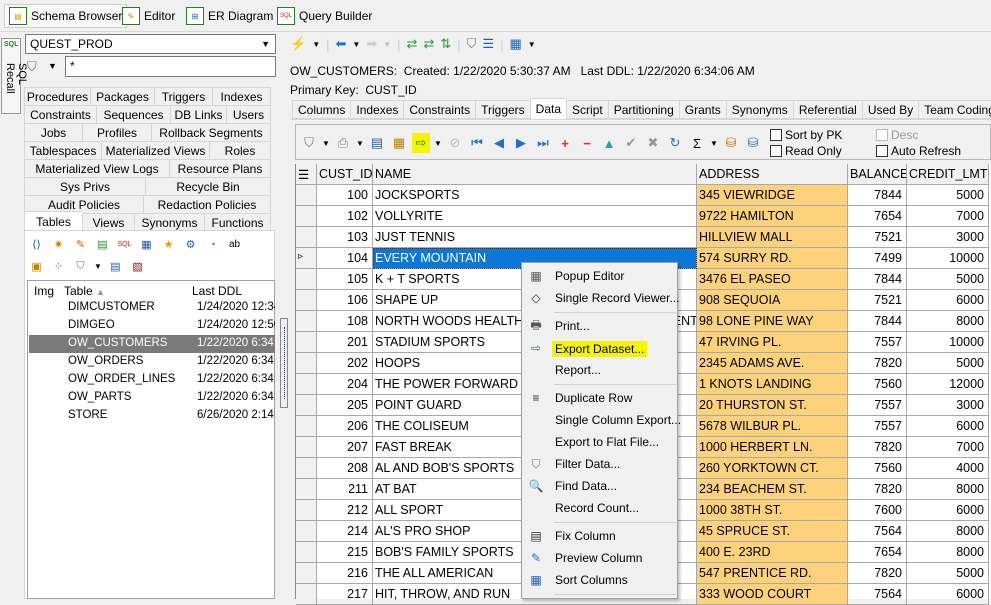  I want to click on object-tab-sys-privs: Sys Privs, so click(84, 186).